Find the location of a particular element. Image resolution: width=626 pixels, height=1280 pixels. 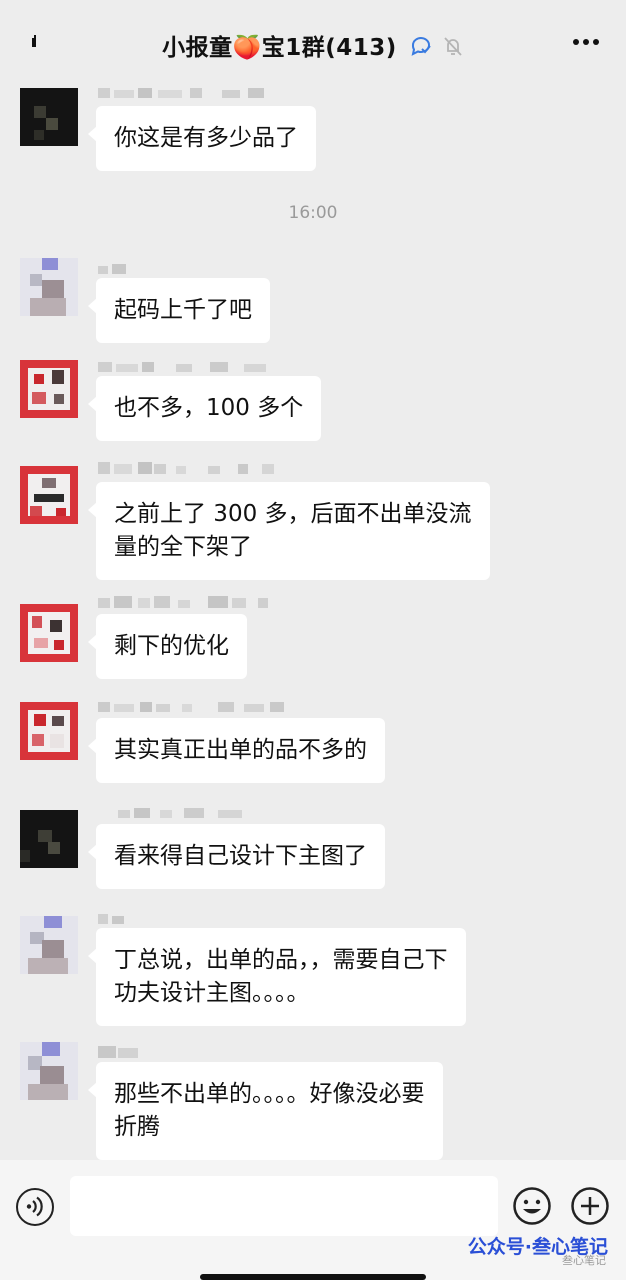

message-bubble: 也不多，100 多个 is located at coordinates (204, 408).